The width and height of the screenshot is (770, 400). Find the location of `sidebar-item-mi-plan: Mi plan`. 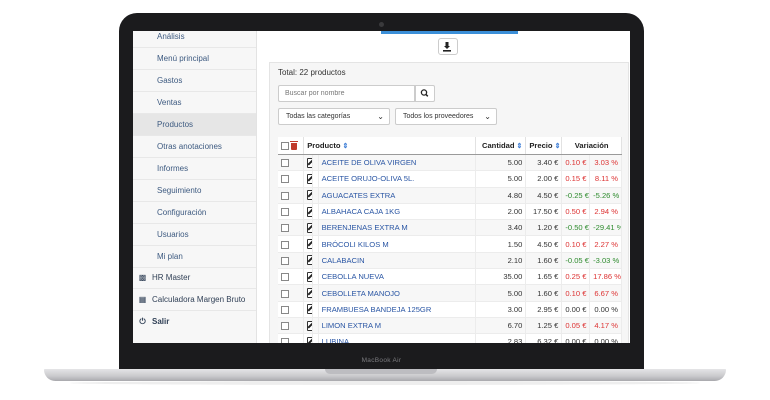

sidebar-item-mi-plan: Mi plan is located at coordinates (194, 257).